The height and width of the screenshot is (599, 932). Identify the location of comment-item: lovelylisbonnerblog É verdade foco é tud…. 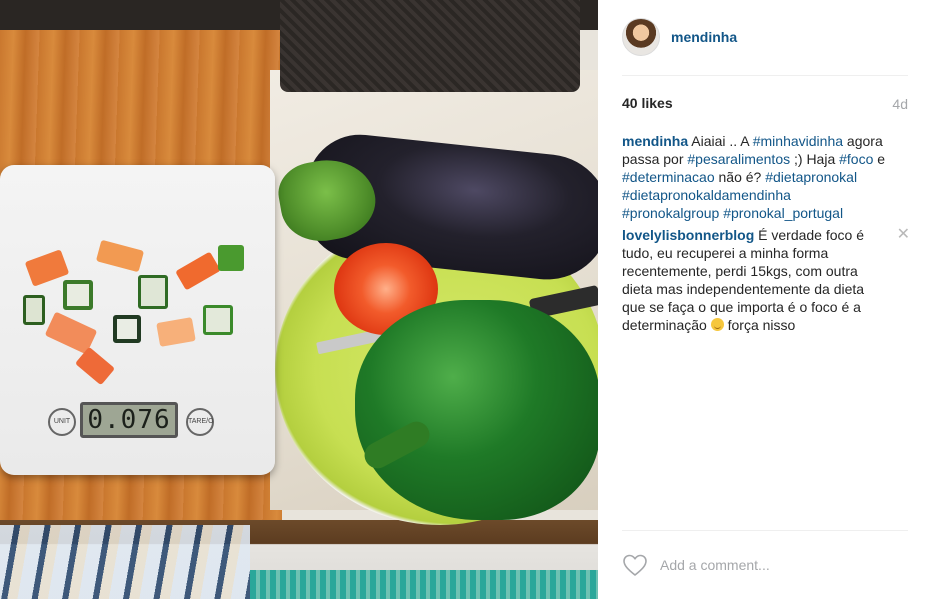
(767, 280).